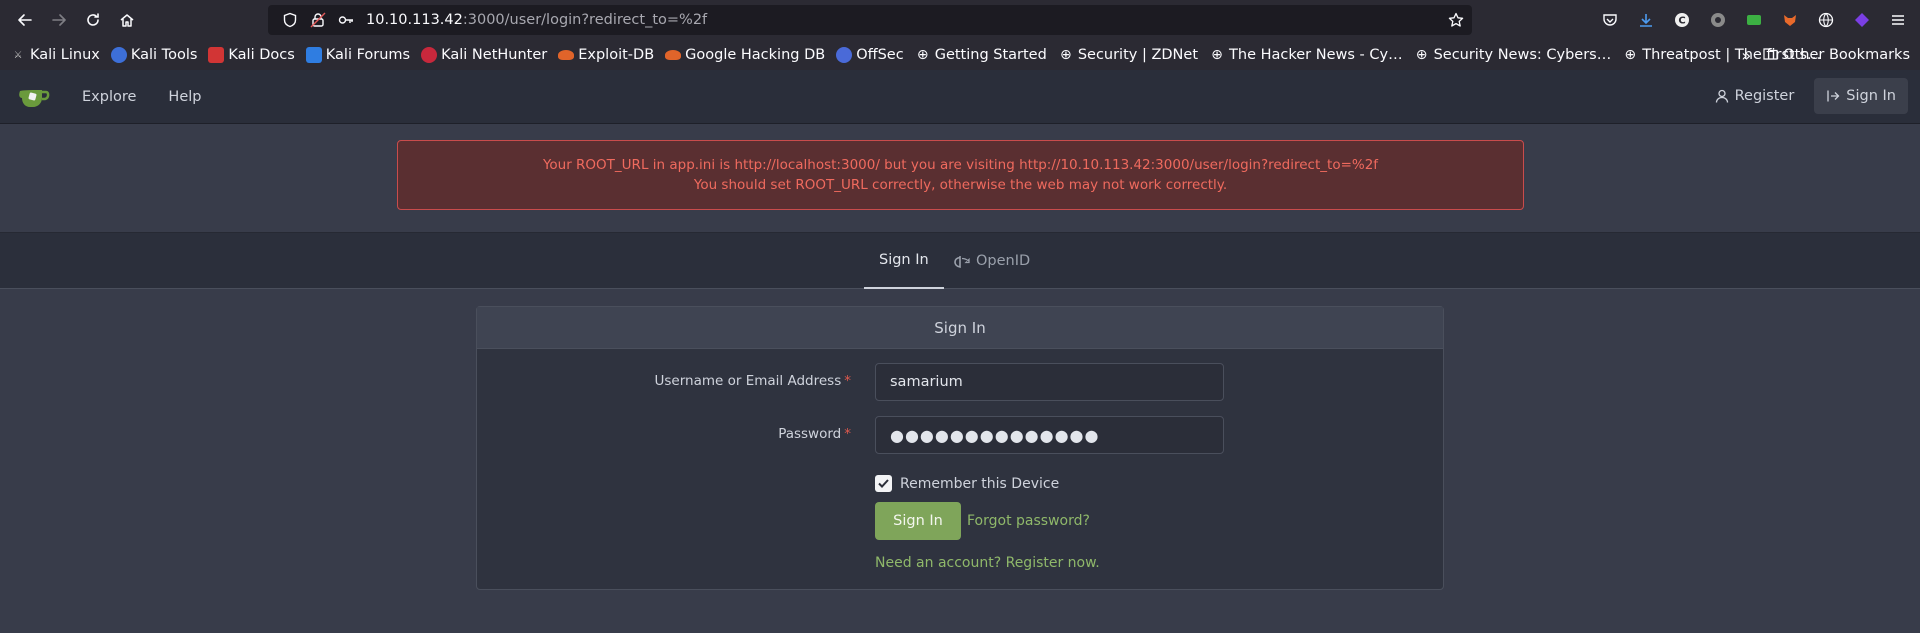 This screenshot has height=633, width=1920. Describe the element at coordinates (318, 20) in the screenshot. I see `insecure-lock-icon` at that location.